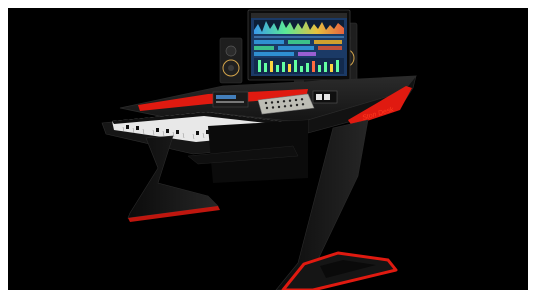  What do you see at coordinates (299, 47) in the screenshot?
I see `monitor` at bounding box center [299, 47].